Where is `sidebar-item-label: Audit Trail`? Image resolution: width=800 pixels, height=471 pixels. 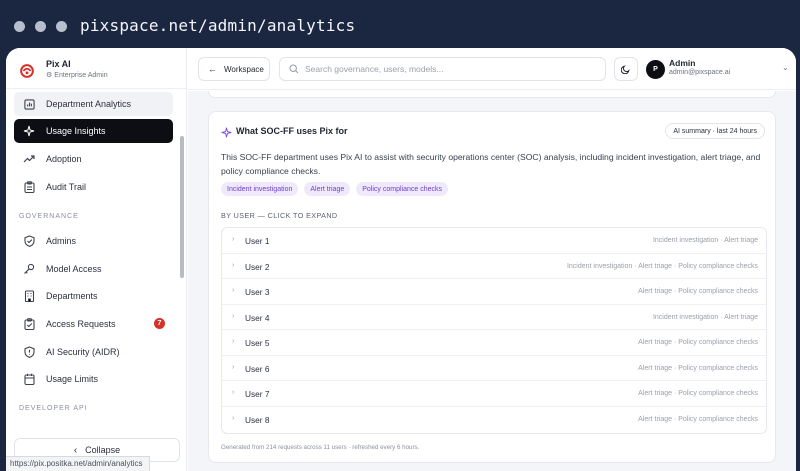 sidebar-item-label: Audit Trail is located at coordinates (66, 187).